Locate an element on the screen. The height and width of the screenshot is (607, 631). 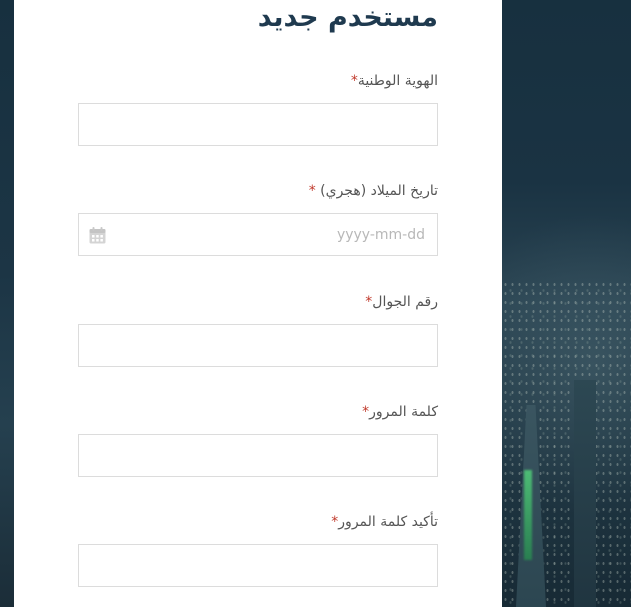
birth-date-label: تاريخ الميلاد (هجري) * is located at coordinates (373, 191).